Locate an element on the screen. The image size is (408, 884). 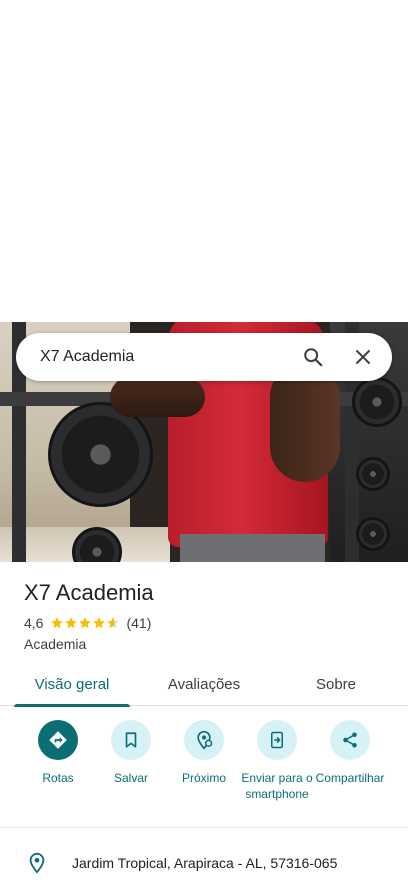
tab-label: Sobre is located at coordinates (336, 684).